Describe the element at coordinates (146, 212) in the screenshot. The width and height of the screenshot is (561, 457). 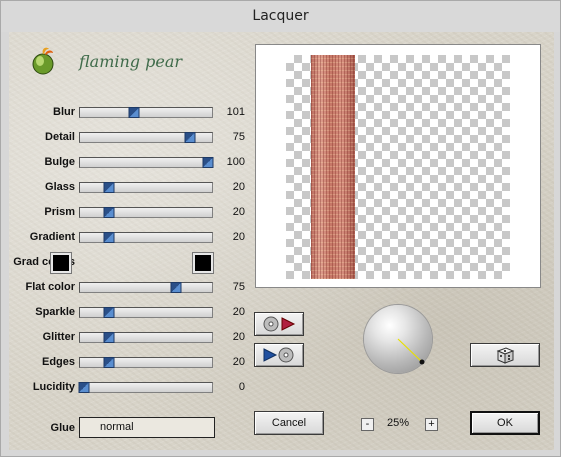
I see `prism-slider` at that location.